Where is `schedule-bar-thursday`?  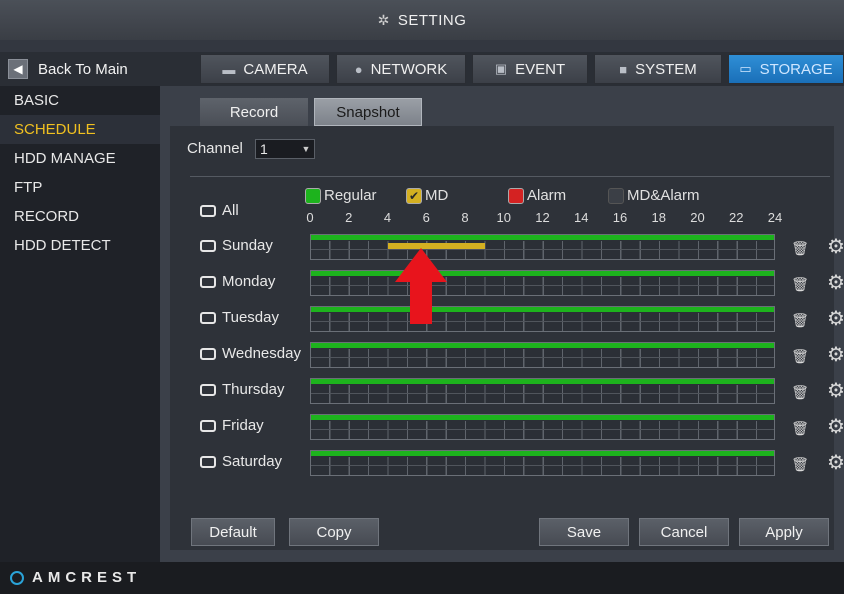 schedule-bar-thursday is located at coordinates (542, 391).